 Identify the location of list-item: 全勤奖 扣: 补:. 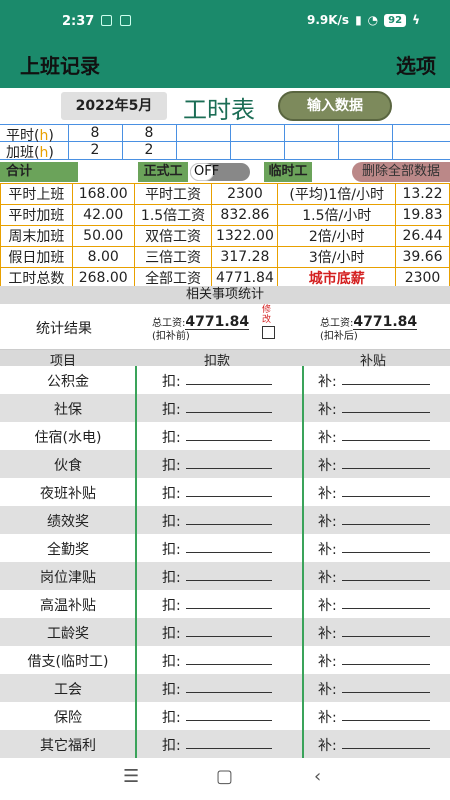
(225, 548).